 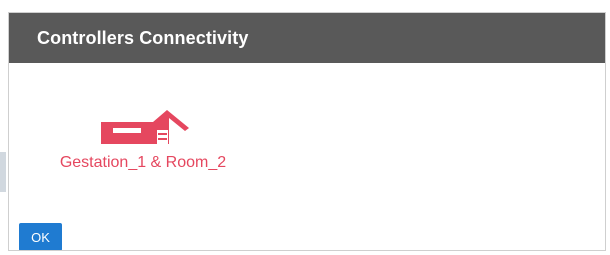 What do you see at coordinates (143, 37) in the screenshot?
I see `dialog-title: Controllers Connectivity` at bounding box center [143, 37].